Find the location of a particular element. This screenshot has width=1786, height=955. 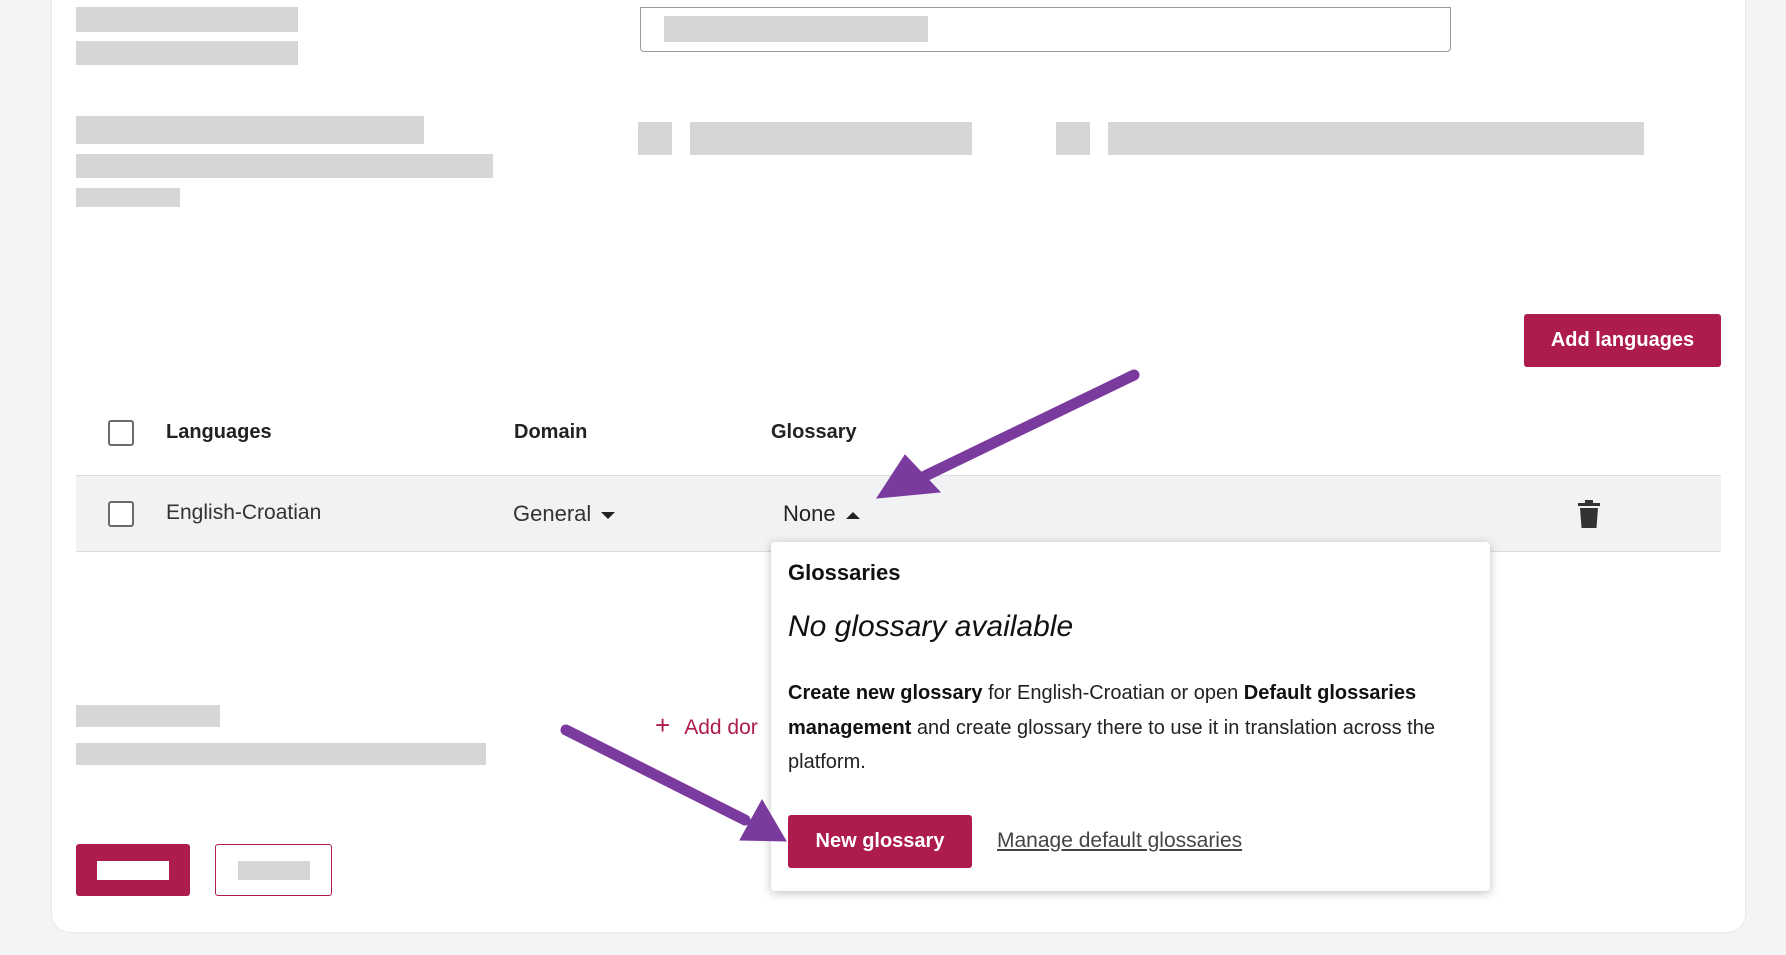

header-glossary: Glossary is located at coordinates (814, 432).